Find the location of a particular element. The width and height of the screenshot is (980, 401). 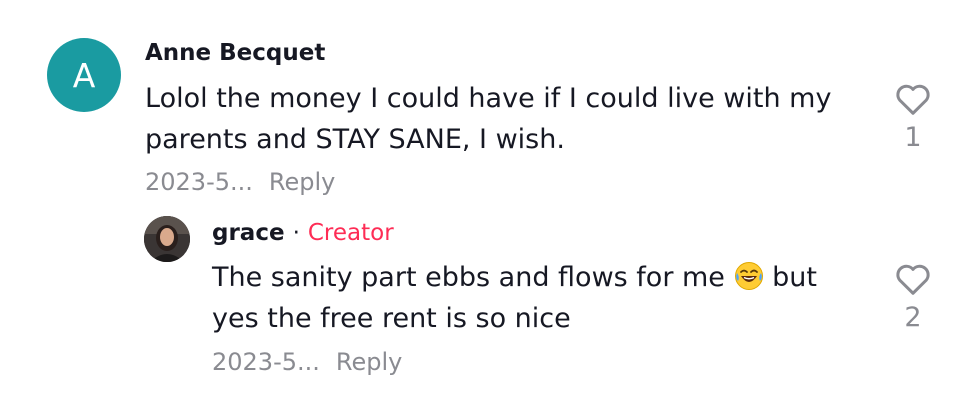

avatar is located at coordinates (167, 239).